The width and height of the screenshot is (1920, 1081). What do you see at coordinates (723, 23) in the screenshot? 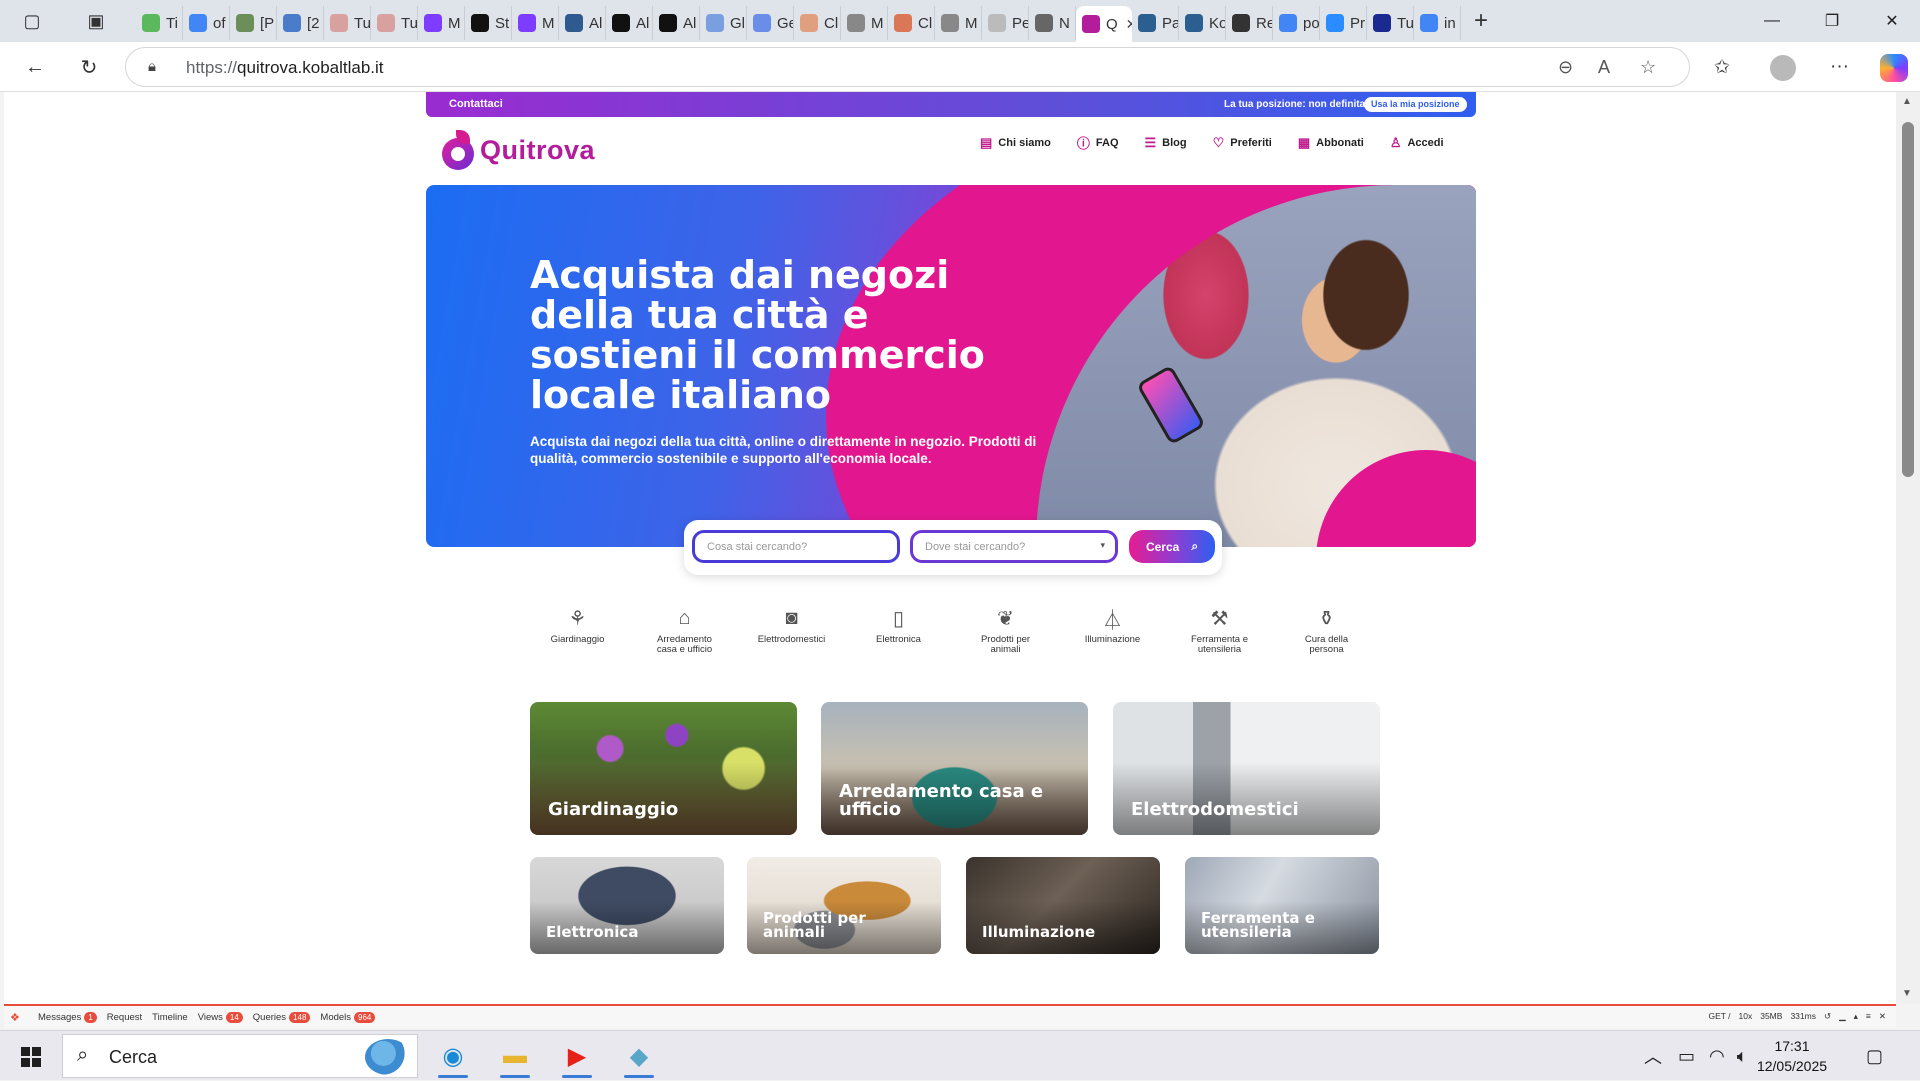
I see `browser-tab: Gl` at bounding box center [723, 23].